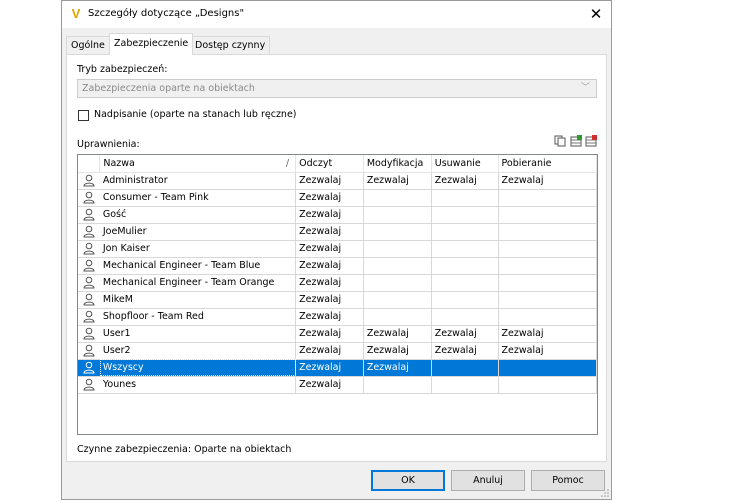 The width and height of the screenshot is (736, 503). What do you see at coordinates (198, 266) in the screenshot?
I see `name-cell: Mechanical Engineer - Team Blue` at bounding box center [198, 266].